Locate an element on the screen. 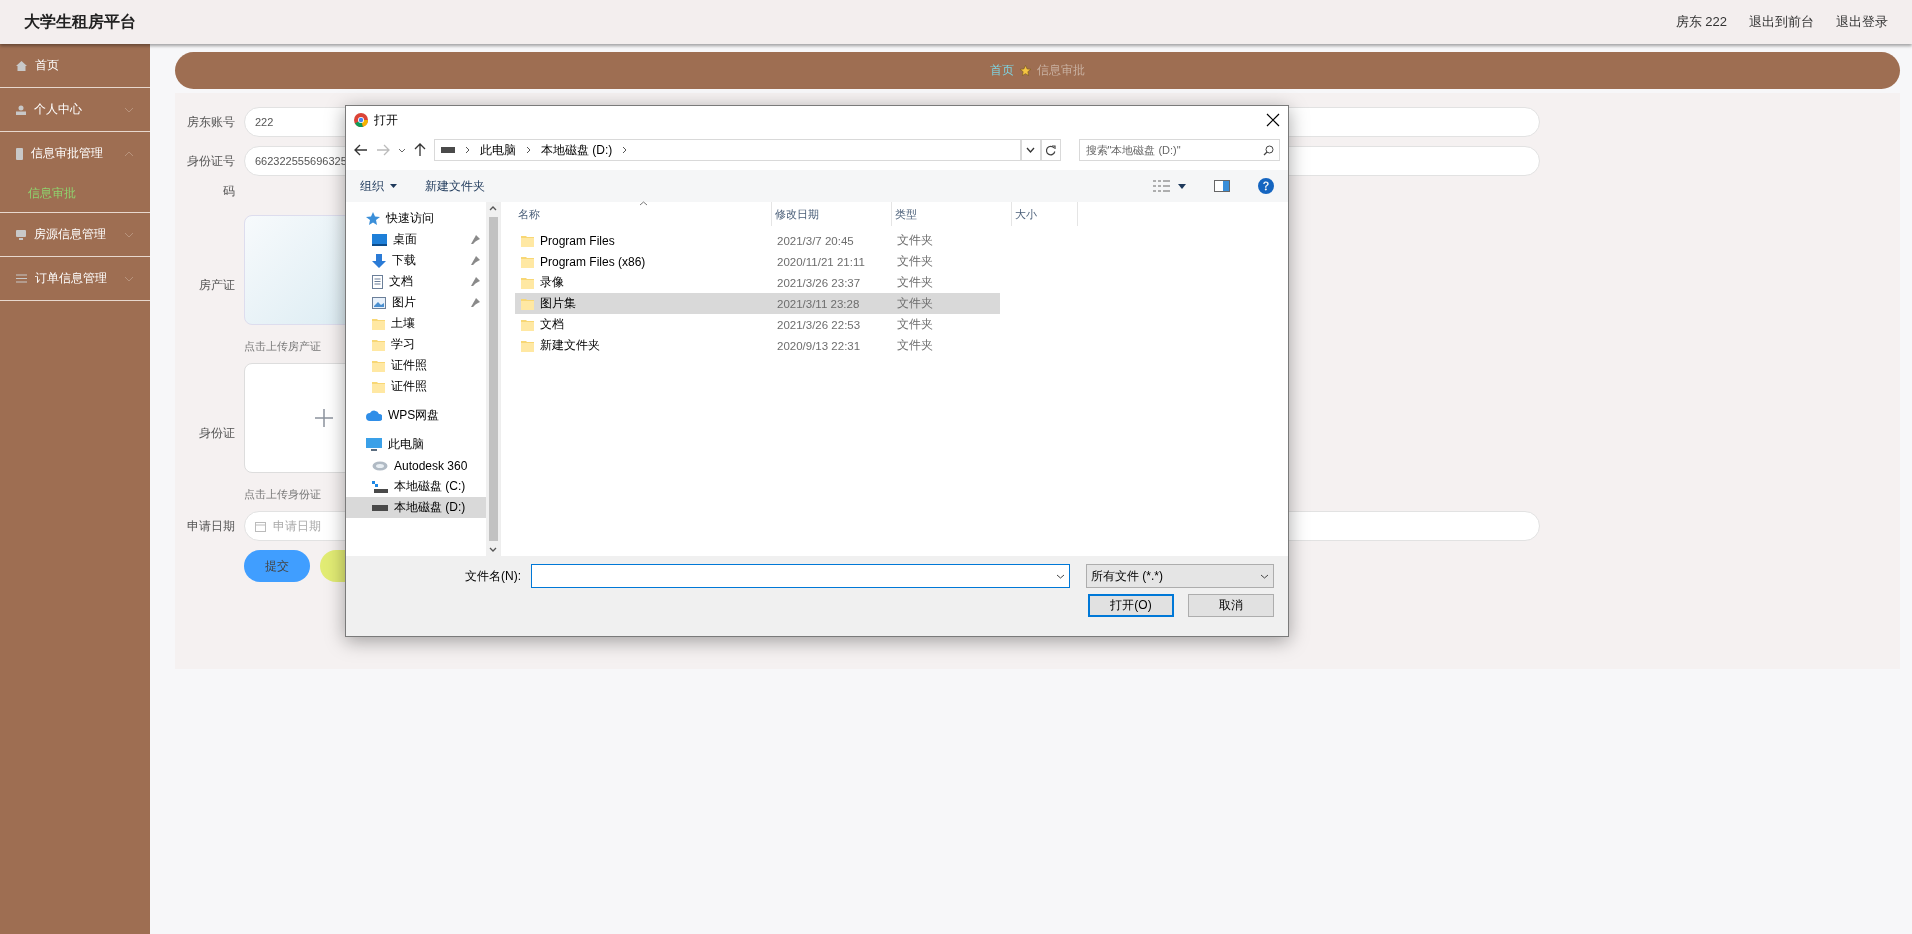  open-button: 打开(O) is located at coordinates (1131, 605).